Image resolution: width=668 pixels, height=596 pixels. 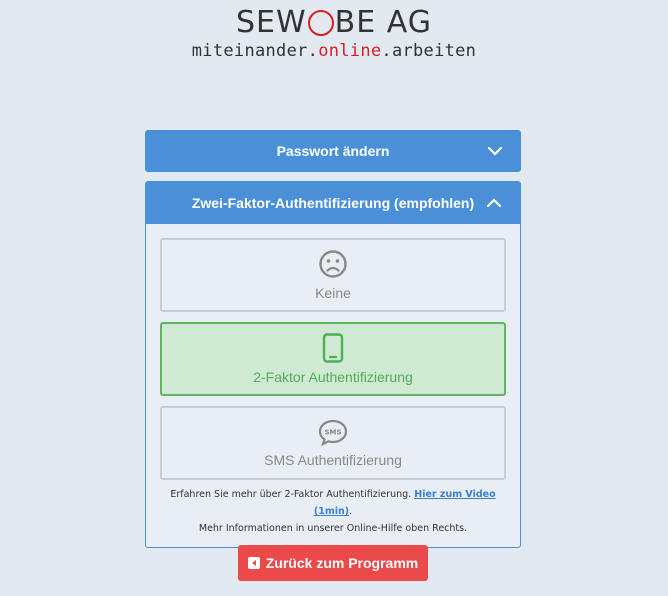 I want to click on option-2fa-label: 2-Faktor Authentifizierung, so click(x=333, y=377).